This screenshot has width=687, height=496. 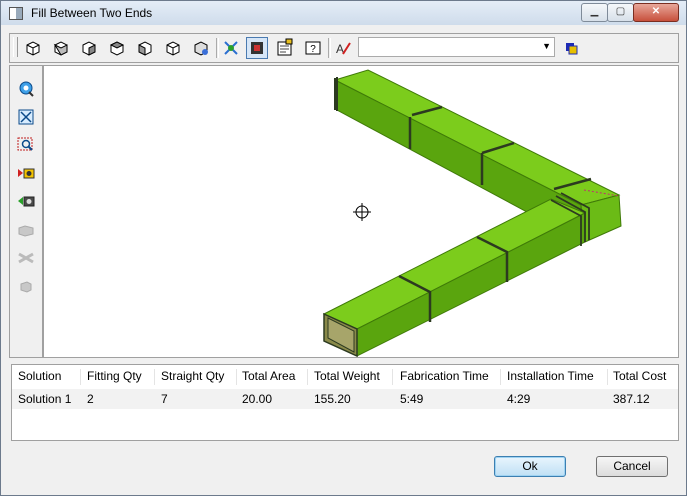 I want to click on view-iso-3-icon, so click(x=89, y=48).